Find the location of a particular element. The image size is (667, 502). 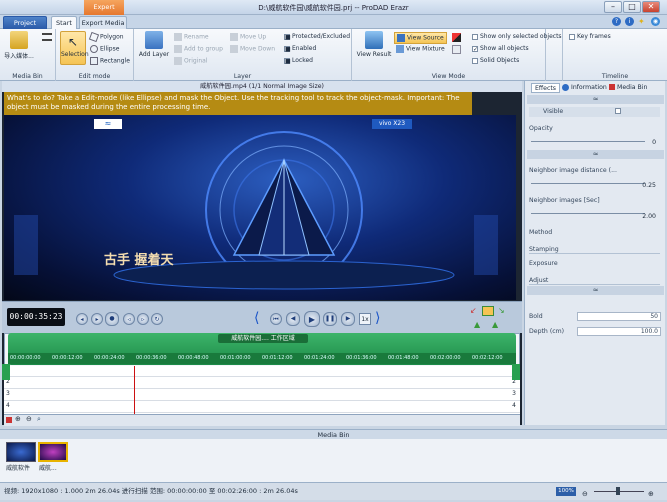

track-right-icon: ↘ is located at coordinates (501, 310).